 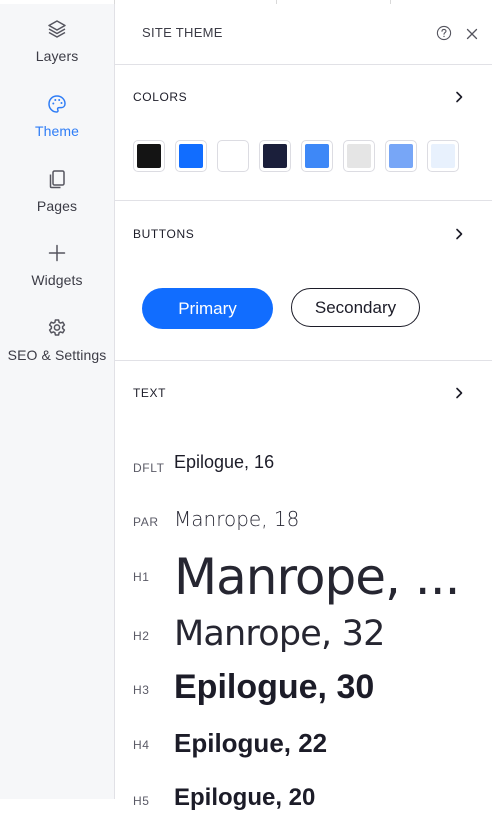 I want to click on palette-icon, so click(x=57, y=104).